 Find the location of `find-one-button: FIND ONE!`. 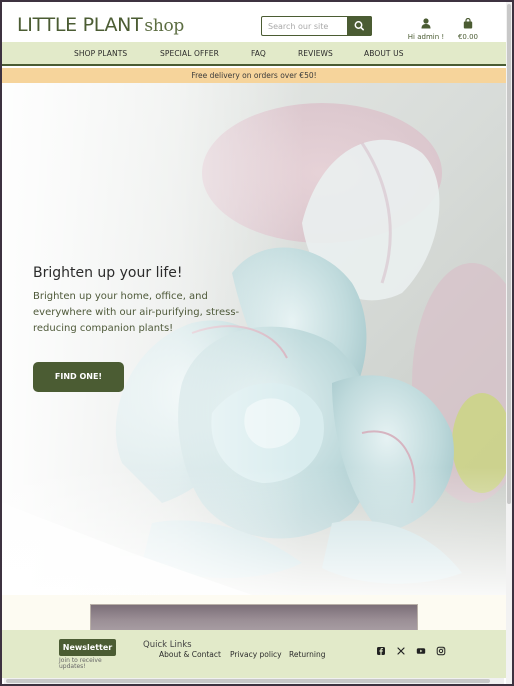

find-one-button: FIND ONE! is located at coordinates (78, 377).